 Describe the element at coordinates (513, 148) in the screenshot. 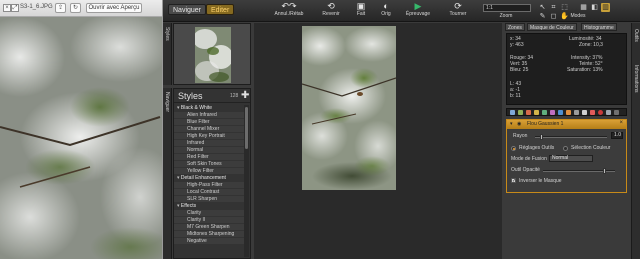

I see `tool-settings-radio` at that location.